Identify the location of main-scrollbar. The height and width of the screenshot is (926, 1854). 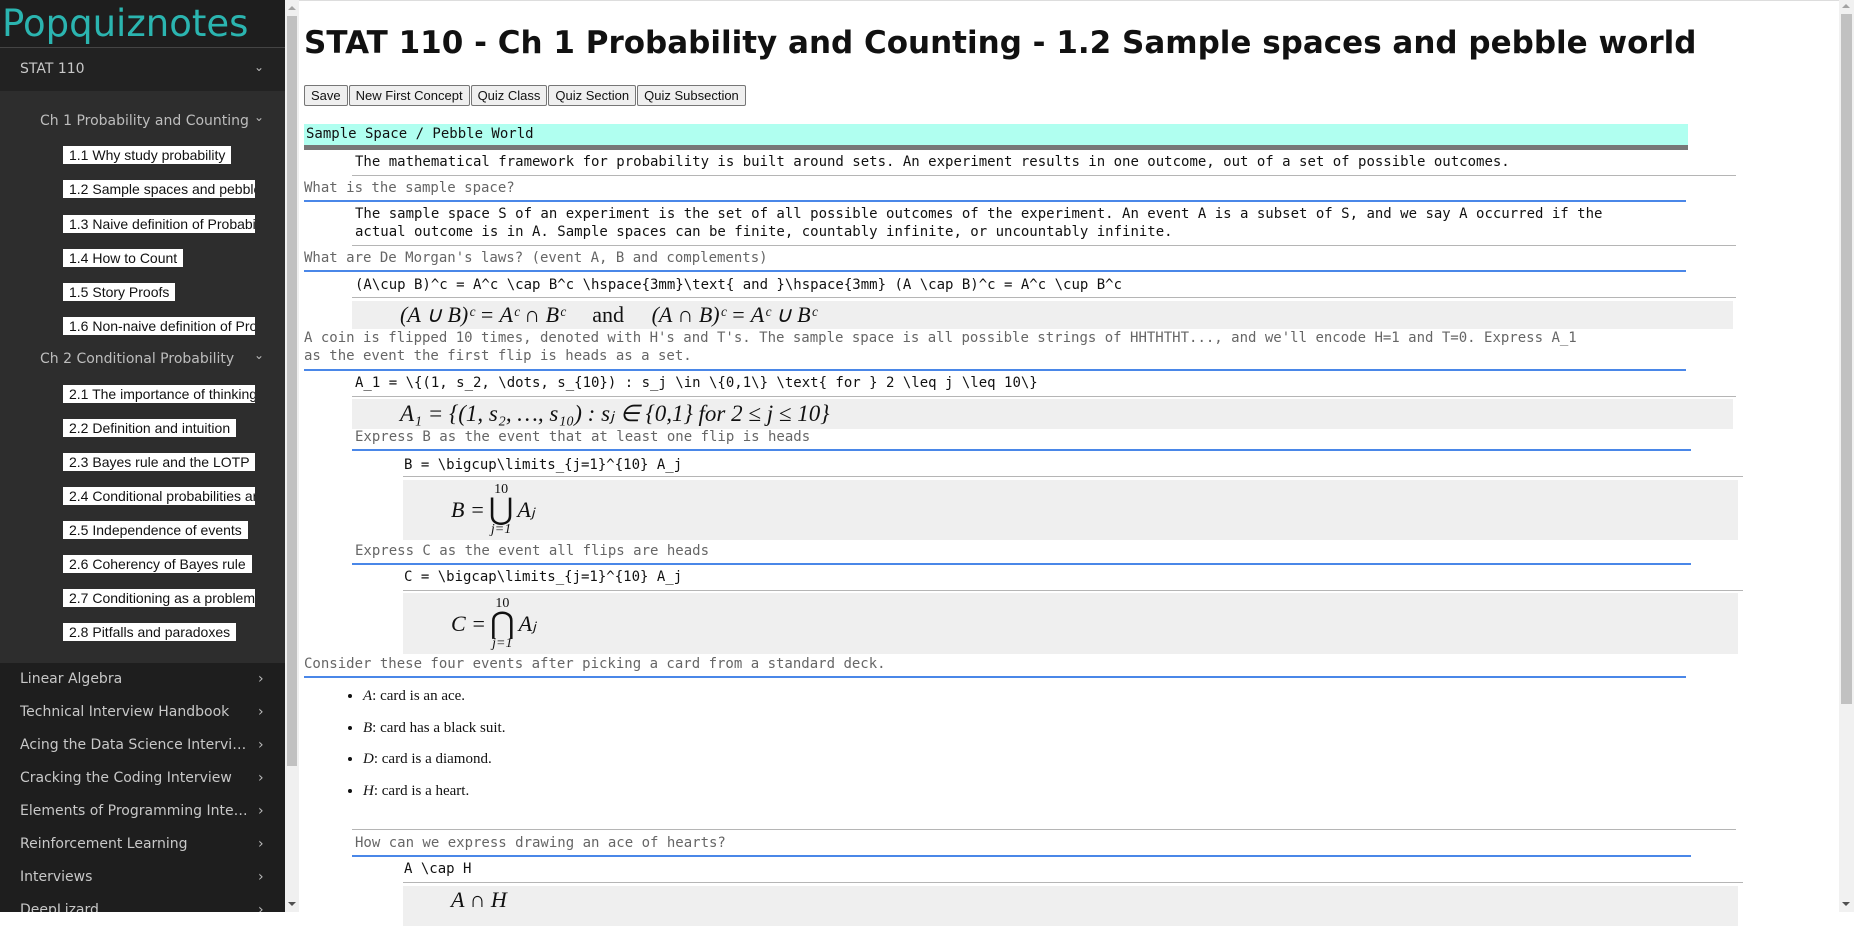
(1846, 456).